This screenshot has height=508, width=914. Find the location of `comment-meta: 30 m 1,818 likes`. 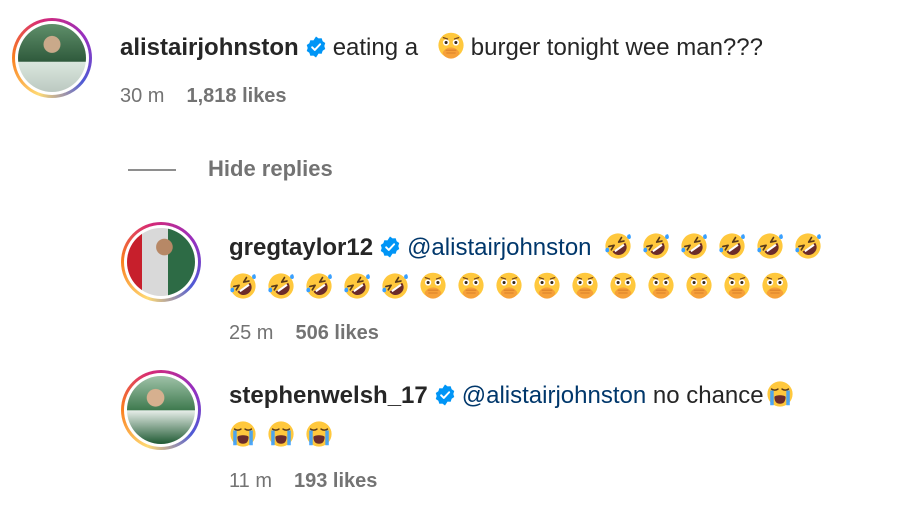

comment-meta: 30 m 1,818 likes is located at coordinates (203, 96).